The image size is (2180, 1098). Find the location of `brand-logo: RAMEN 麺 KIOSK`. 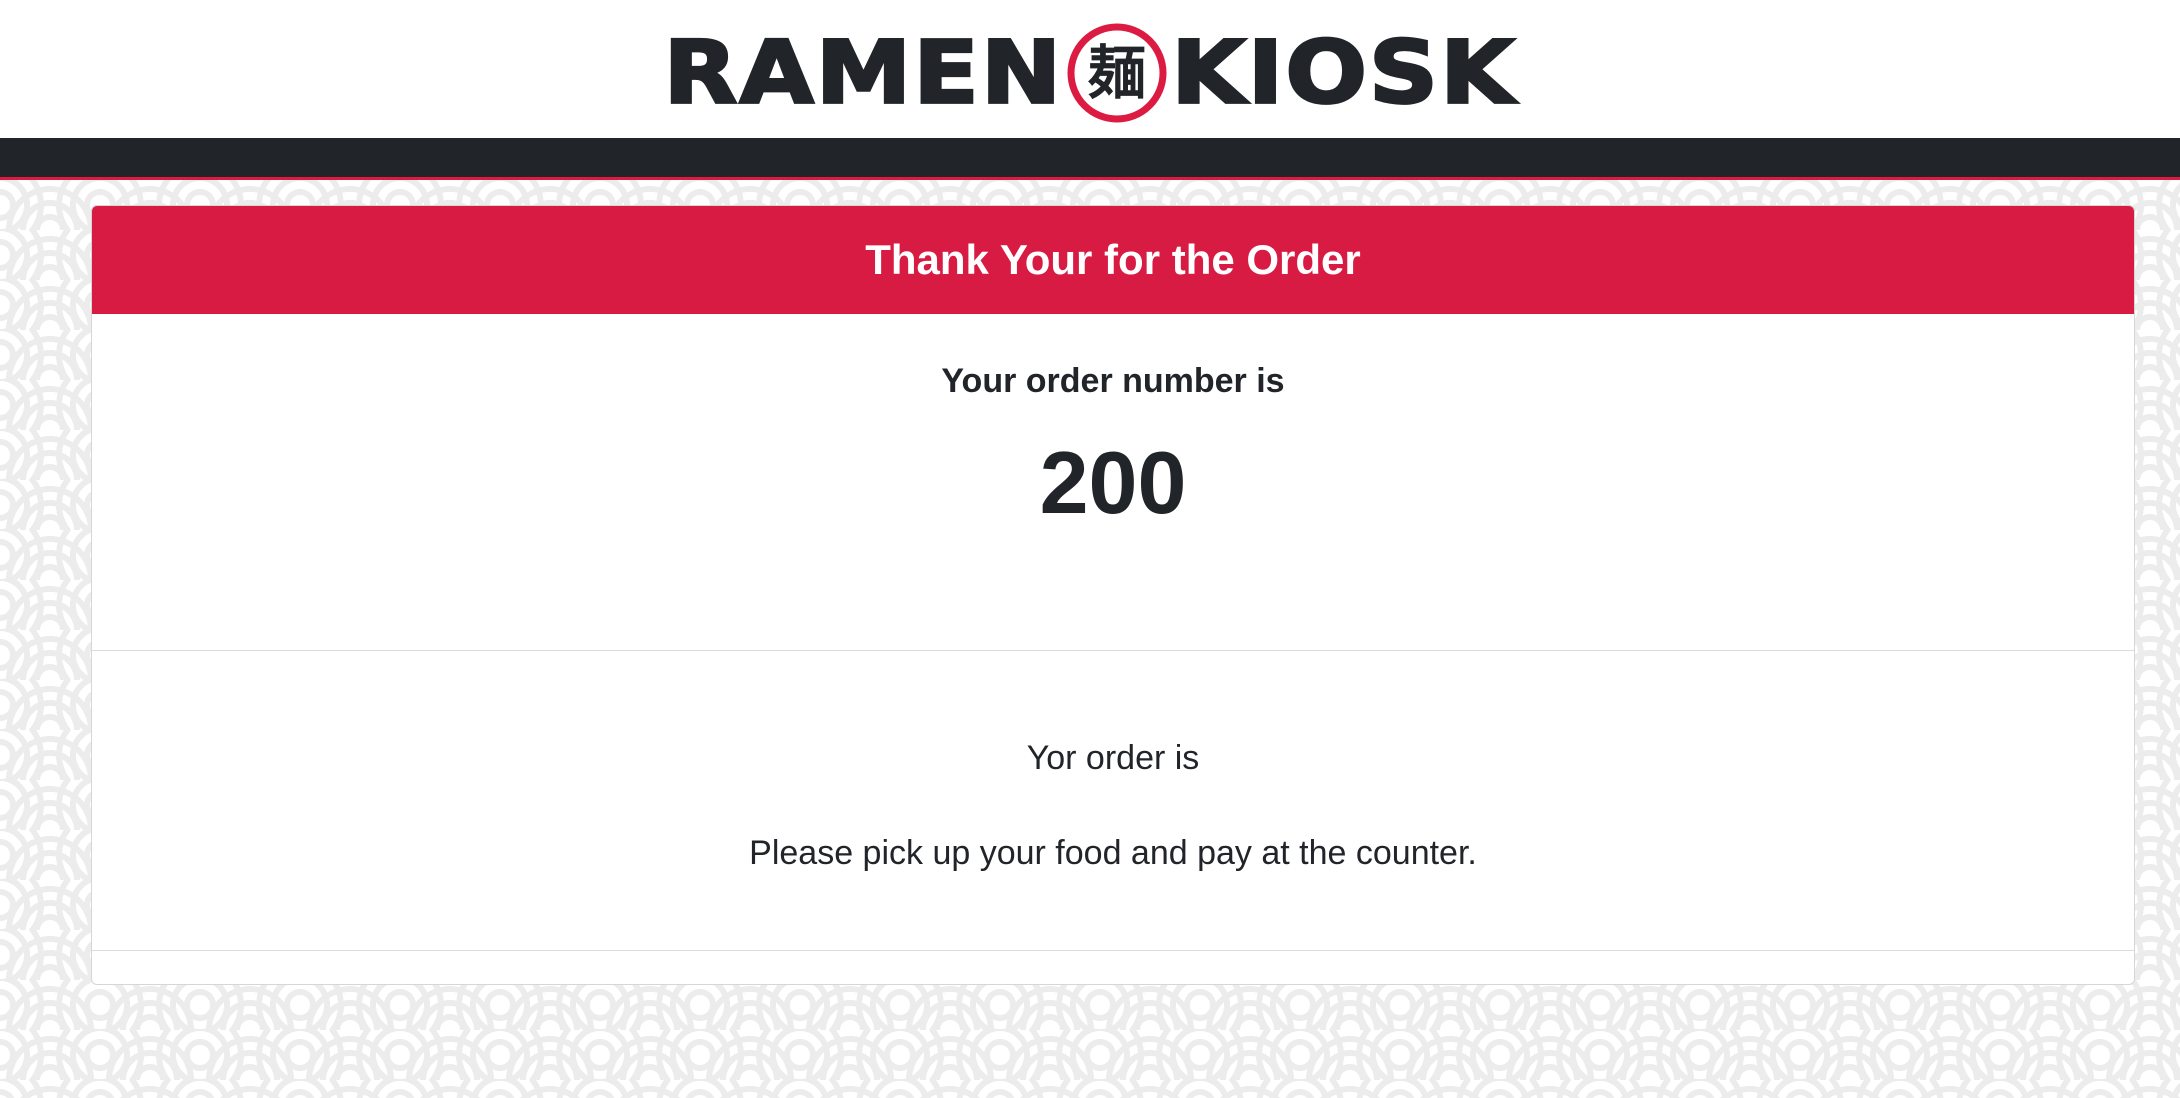

brand-logo: RAMEN 麺 KIOSK is located at coordinates (1090, 73).